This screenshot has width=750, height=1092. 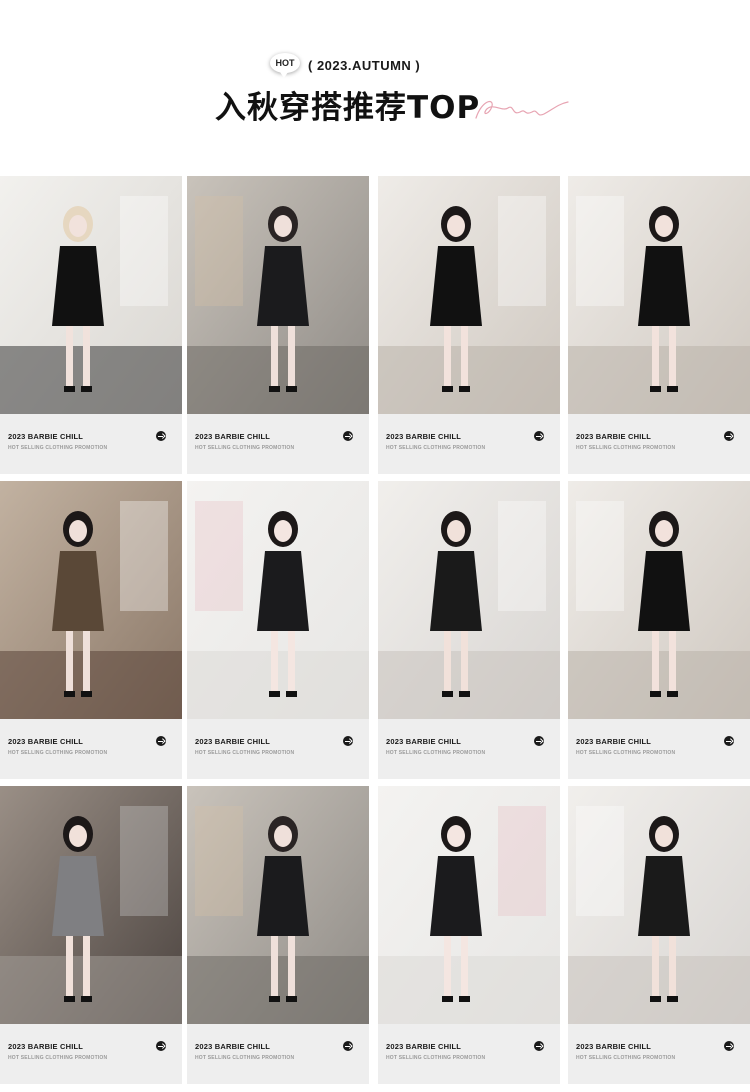 What do you see at coordinates (522, 109) in the screenshot?
I see `script-signature` at bounding box center [522, 109].